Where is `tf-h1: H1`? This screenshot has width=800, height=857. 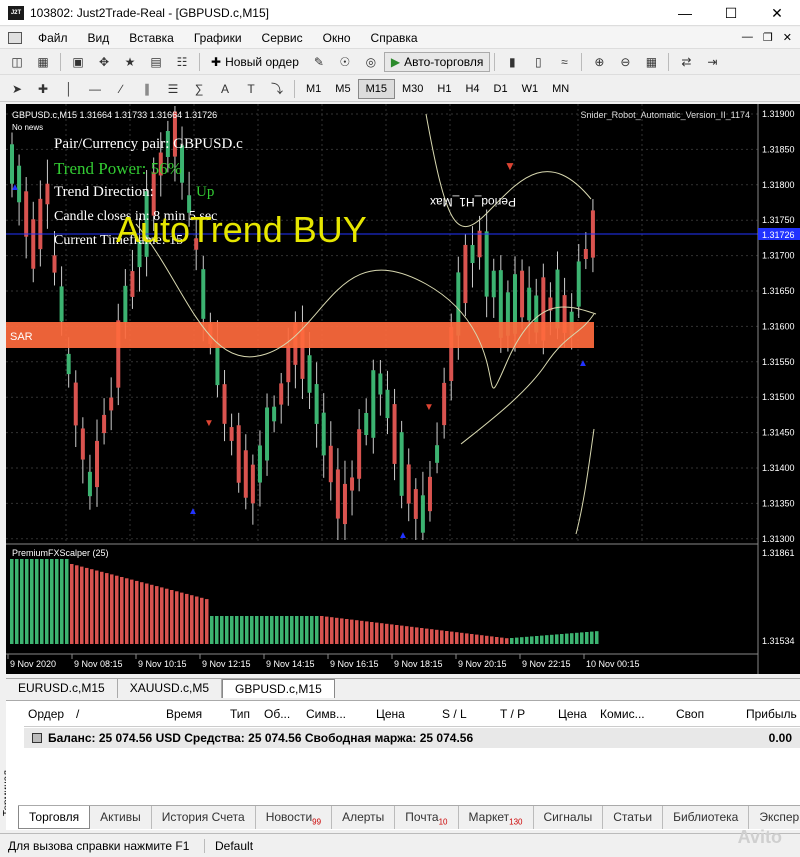 tf-h1: H1 is located at coordinates (444, 89).